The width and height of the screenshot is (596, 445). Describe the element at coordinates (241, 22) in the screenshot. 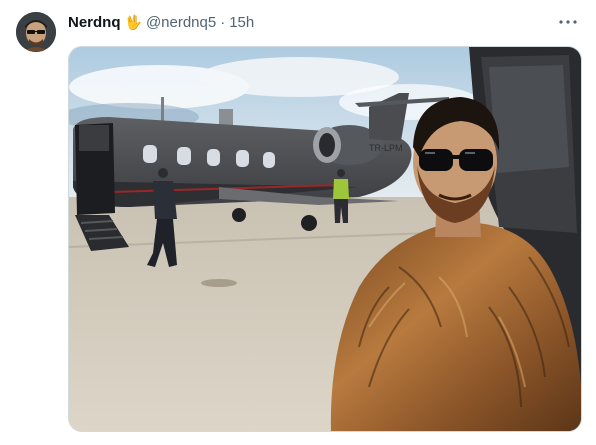

I see `post-timestamp: 15h` at that location.